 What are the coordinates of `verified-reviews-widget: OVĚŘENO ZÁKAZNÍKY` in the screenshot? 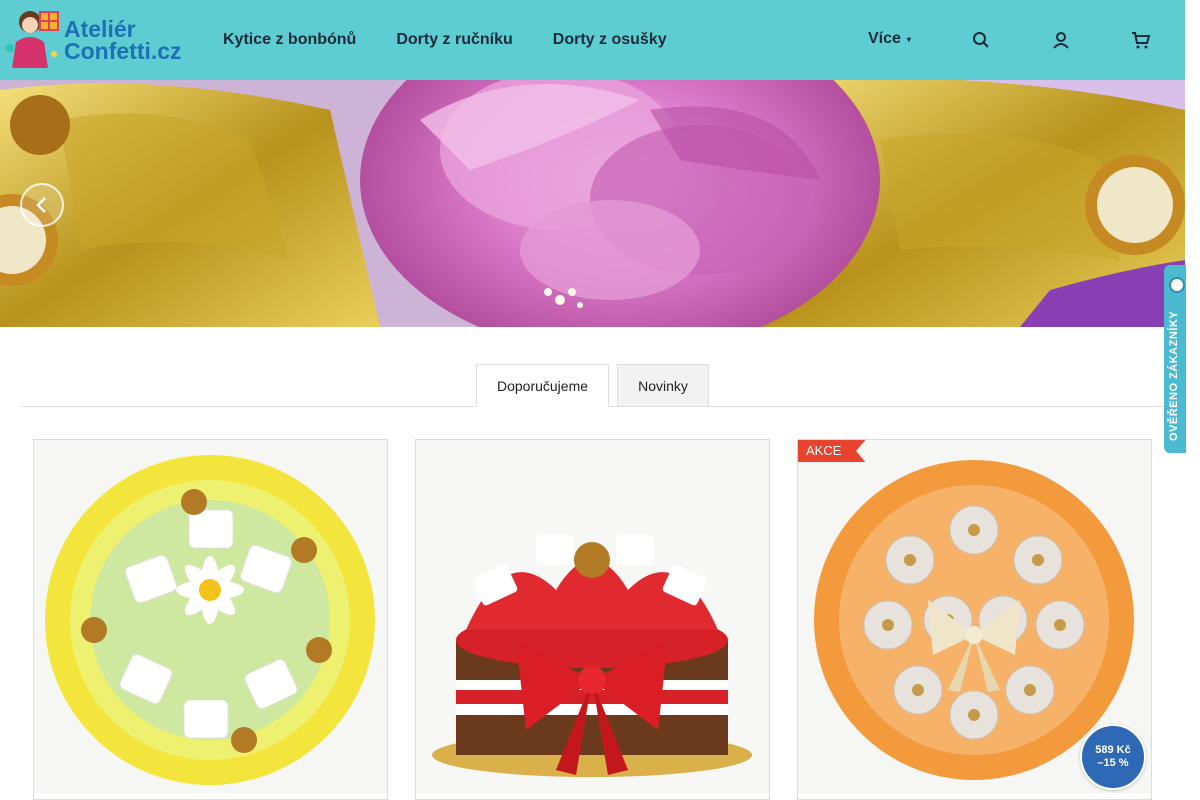 It's located at (1175, 359).